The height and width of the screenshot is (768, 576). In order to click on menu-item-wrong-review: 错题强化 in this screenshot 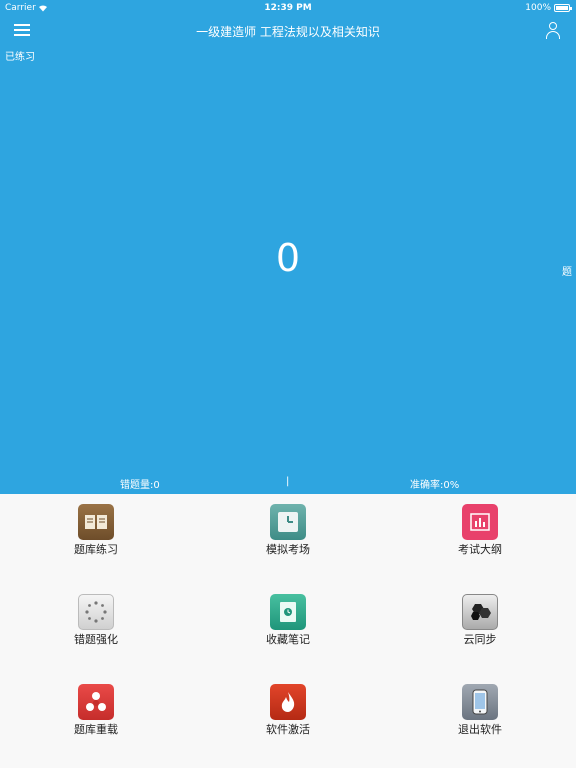, I will do `click(96, 629)`.